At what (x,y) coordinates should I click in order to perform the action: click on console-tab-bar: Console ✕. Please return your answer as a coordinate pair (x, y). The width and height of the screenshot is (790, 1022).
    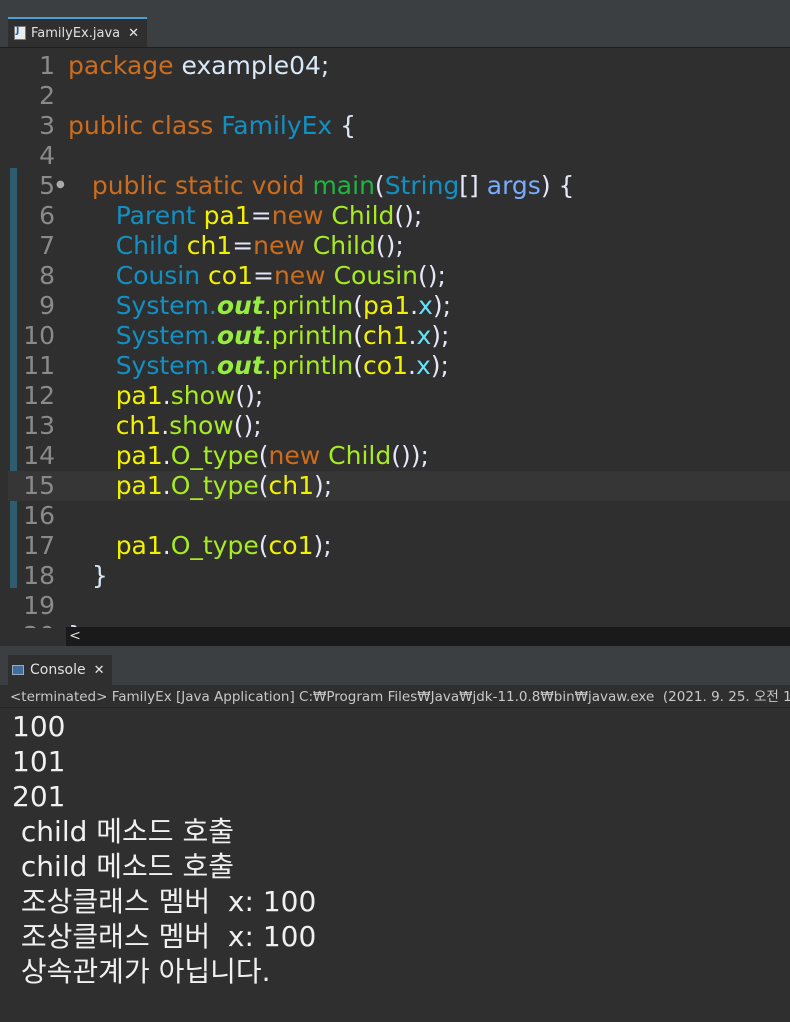
    Looking at the image, I should click on (395, 670).